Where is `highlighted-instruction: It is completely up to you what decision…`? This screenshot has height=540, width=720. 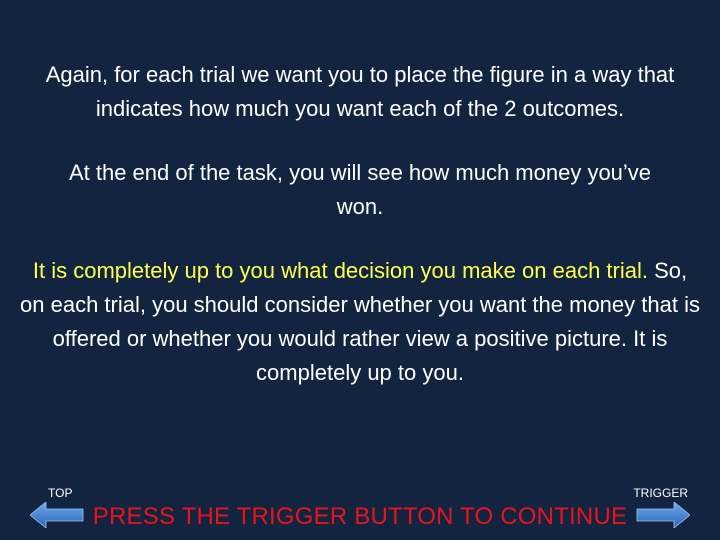 highlighted-instruction: It is completely up to you what decision… is located at coordinates (340, 270).